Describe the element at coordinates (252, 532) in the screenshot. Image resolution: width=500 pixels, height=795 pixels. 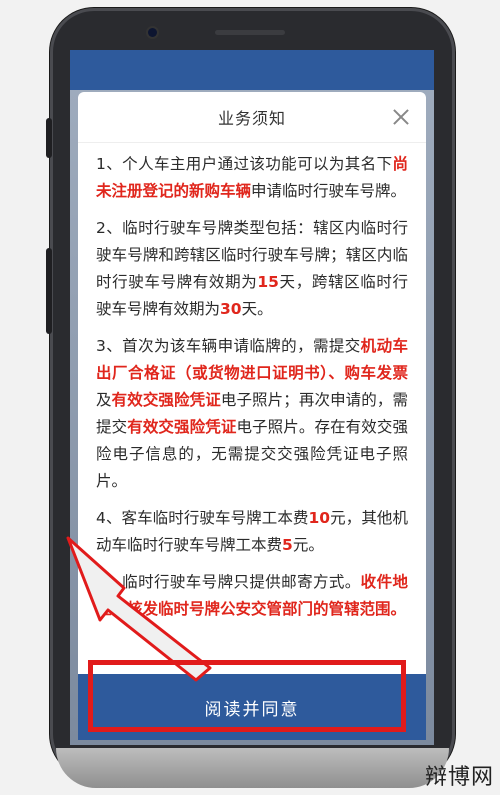
I see `notice-item-4: 4、客车临时行驶车号牌工本费10元，其他机动车临时行驶车号牌工本费5元。` at that location.